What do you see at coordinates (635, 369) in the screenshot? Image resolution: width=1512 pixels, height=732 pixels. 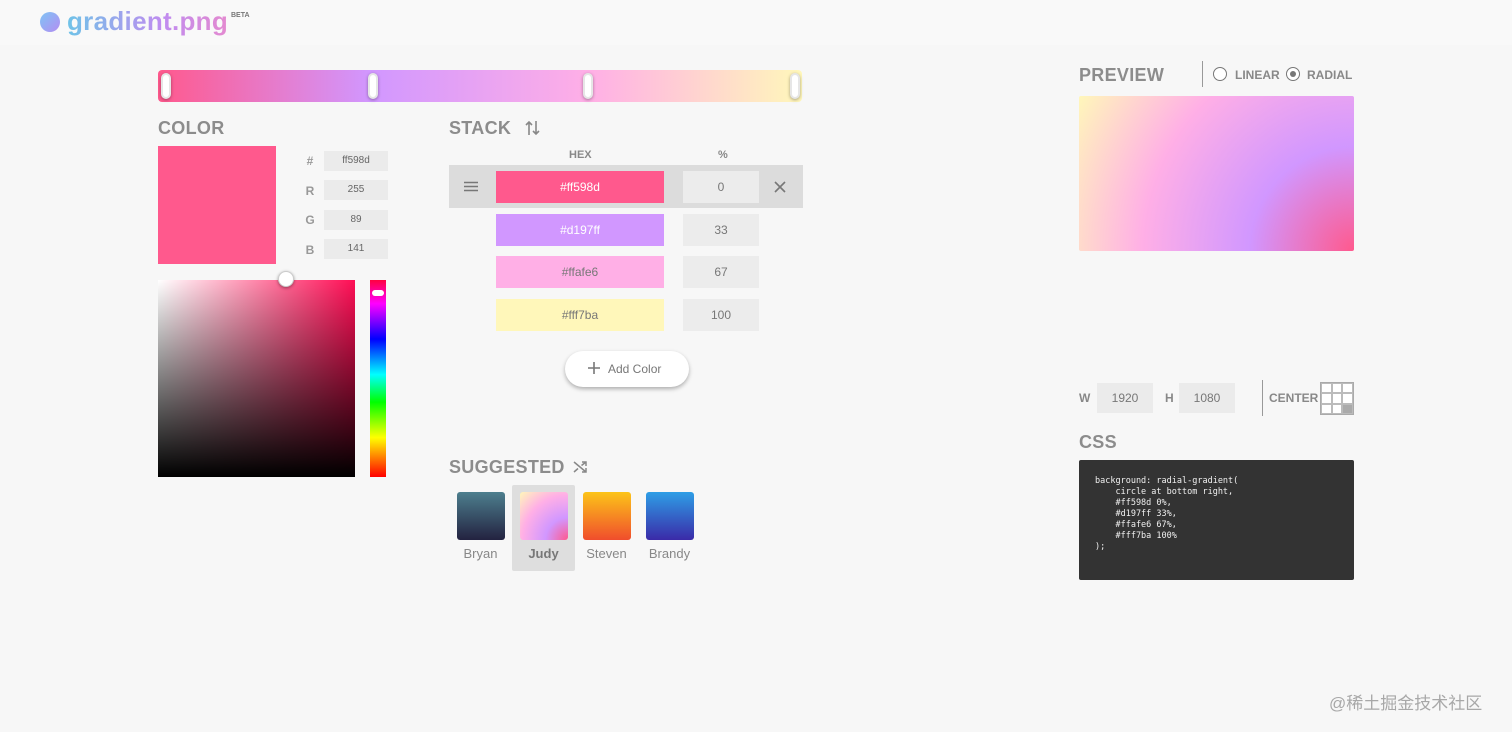 I see `add-color-label: Add Color` at bounding box center [635, 369].